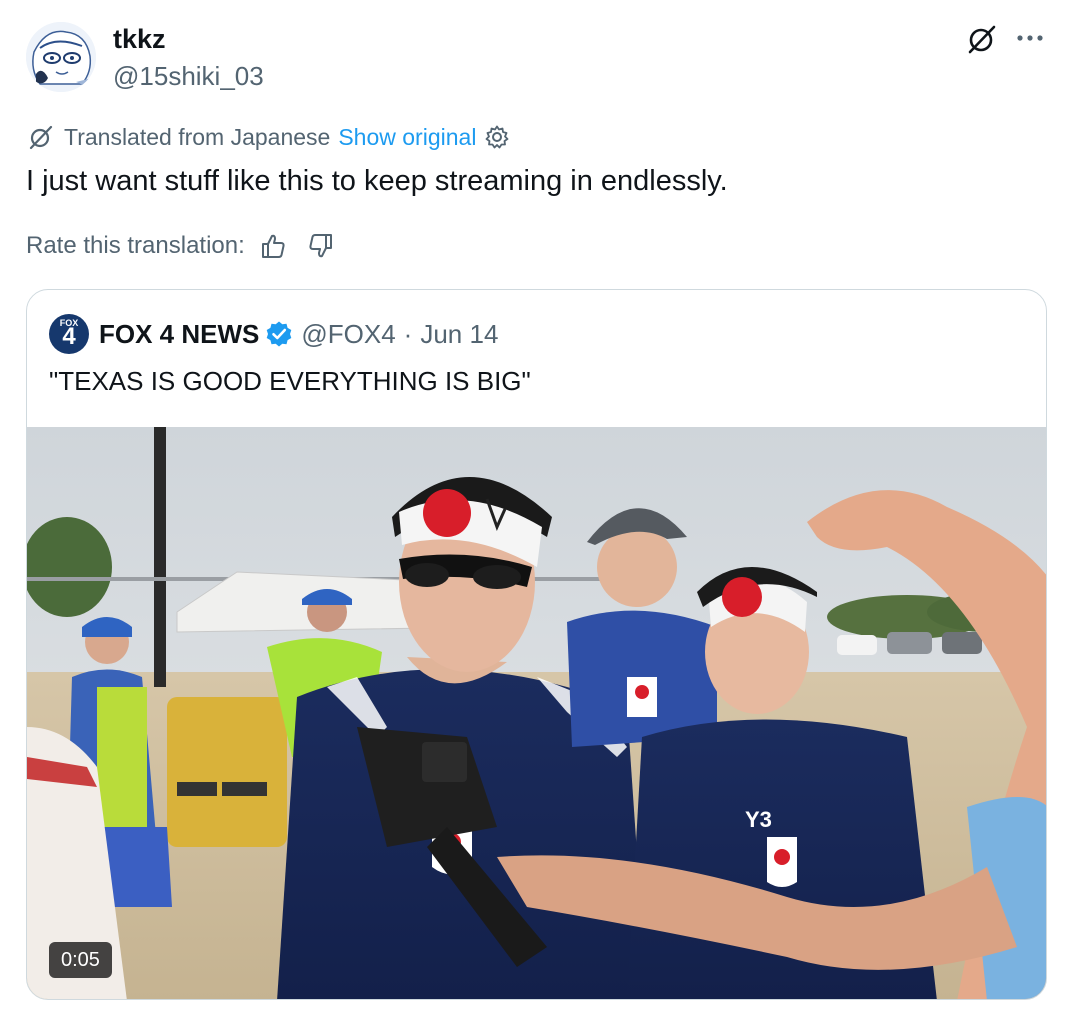  What do you see at coordinates (279, 334) in the screenshot?
I see `verified-badge-icon` at bounding box center [279, 334].